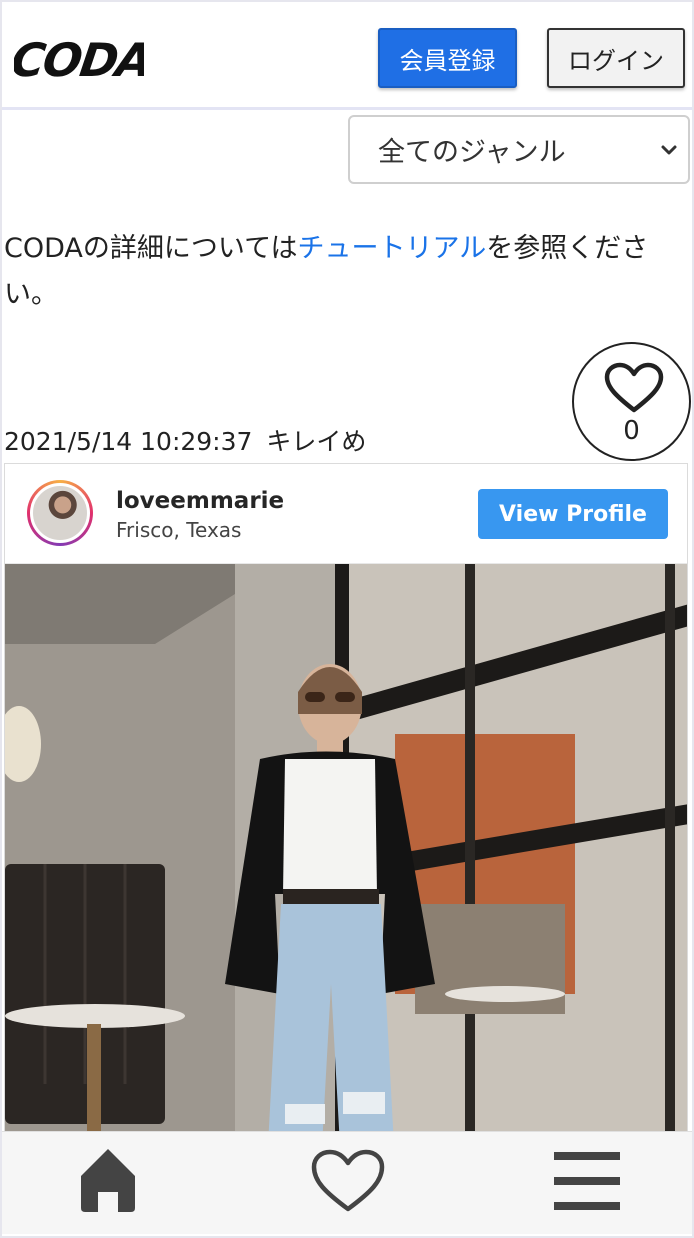 Image resolution: width=694 pixels, height=1238 pixels. I want to click on menu-icon, so click(587, 1181).